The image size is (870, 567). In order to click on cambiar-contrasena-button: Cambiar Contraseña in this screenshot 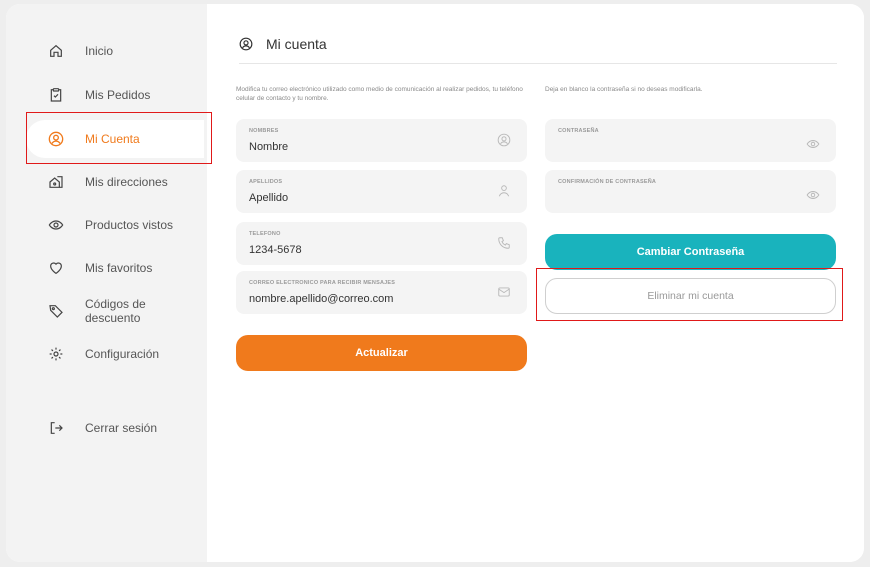, I will do `click(690, 252)`.